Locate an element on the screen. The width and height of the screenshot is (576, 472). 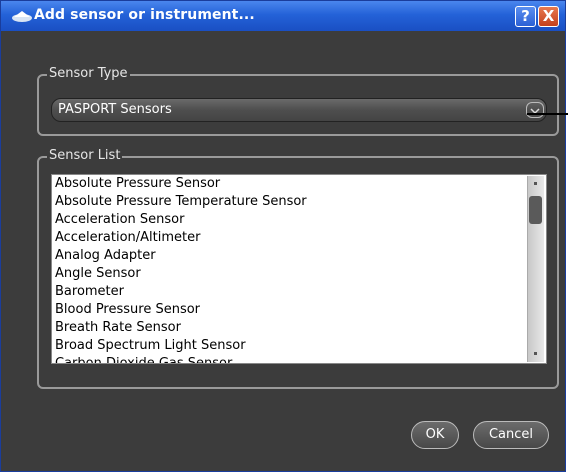
list-item: Absolute Pressure Temperature Sensor is located at coordinates (299, 202).